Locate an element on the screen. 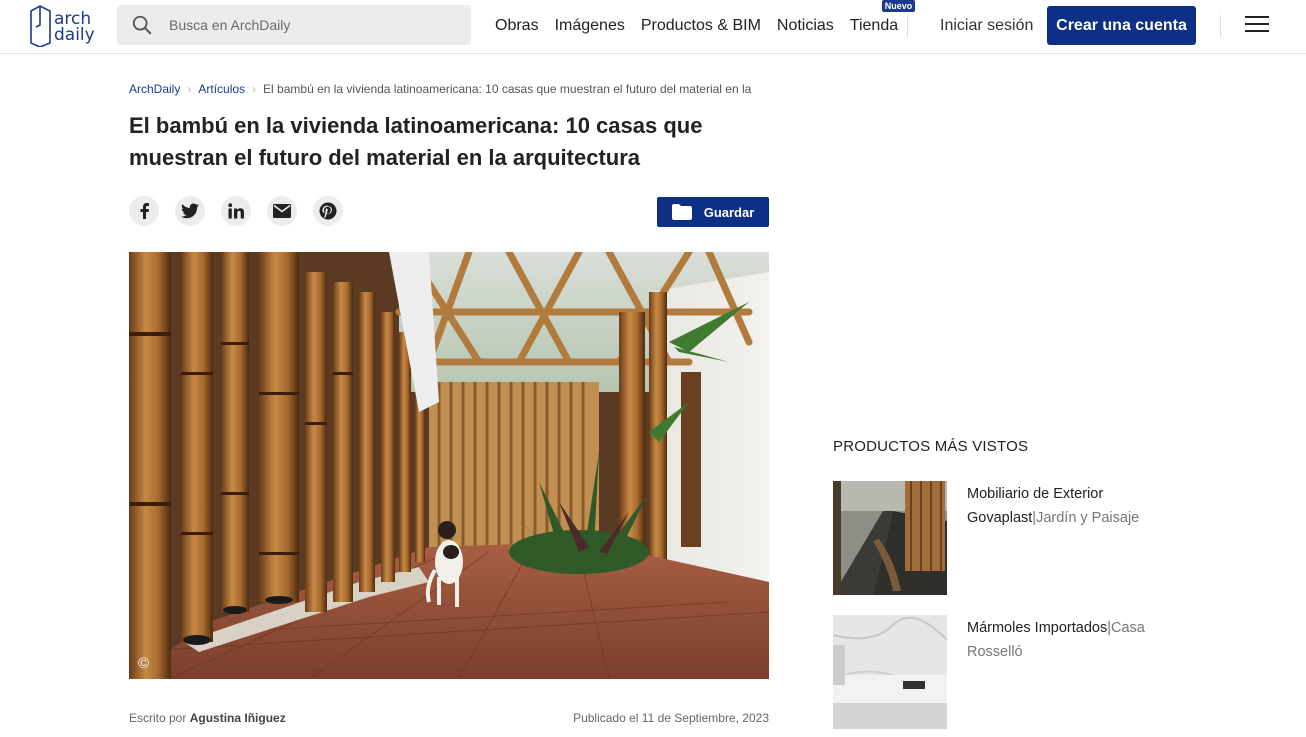  search-bar is located at coordinates (294, 25).